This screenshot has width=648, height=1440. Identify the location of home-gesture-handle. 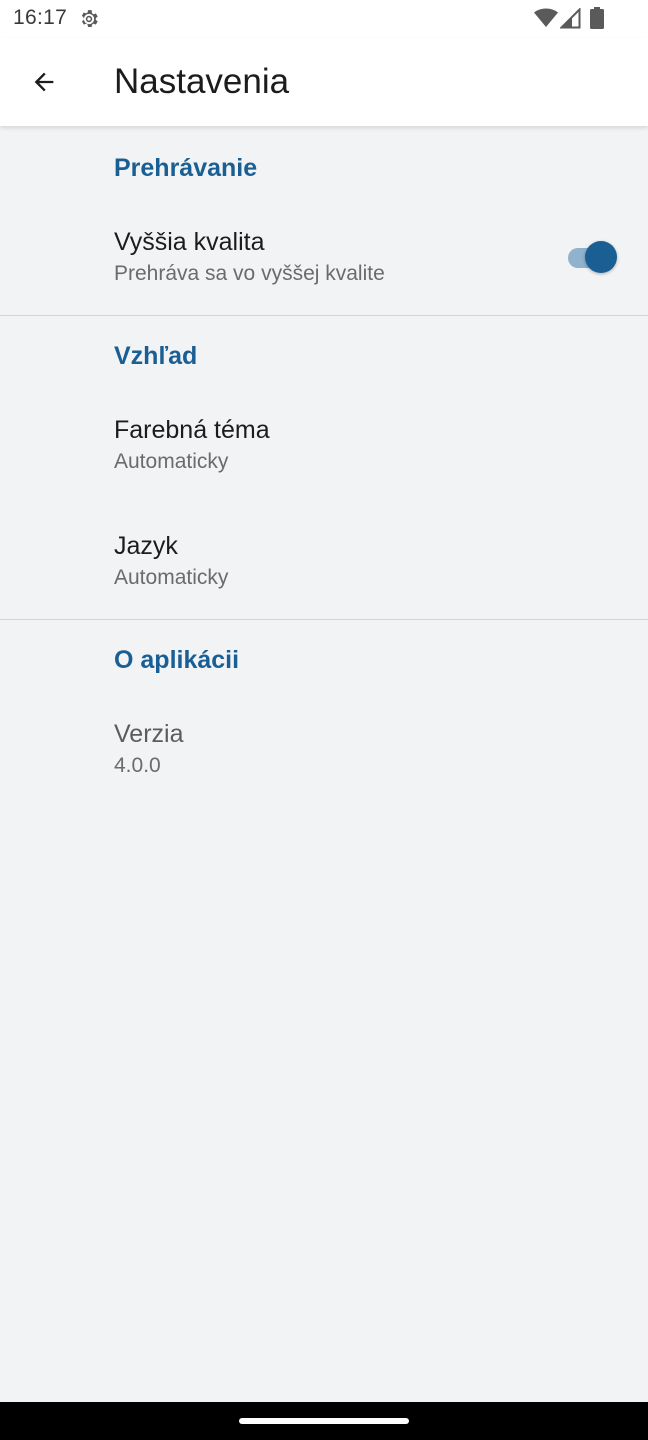
(324, 1421).